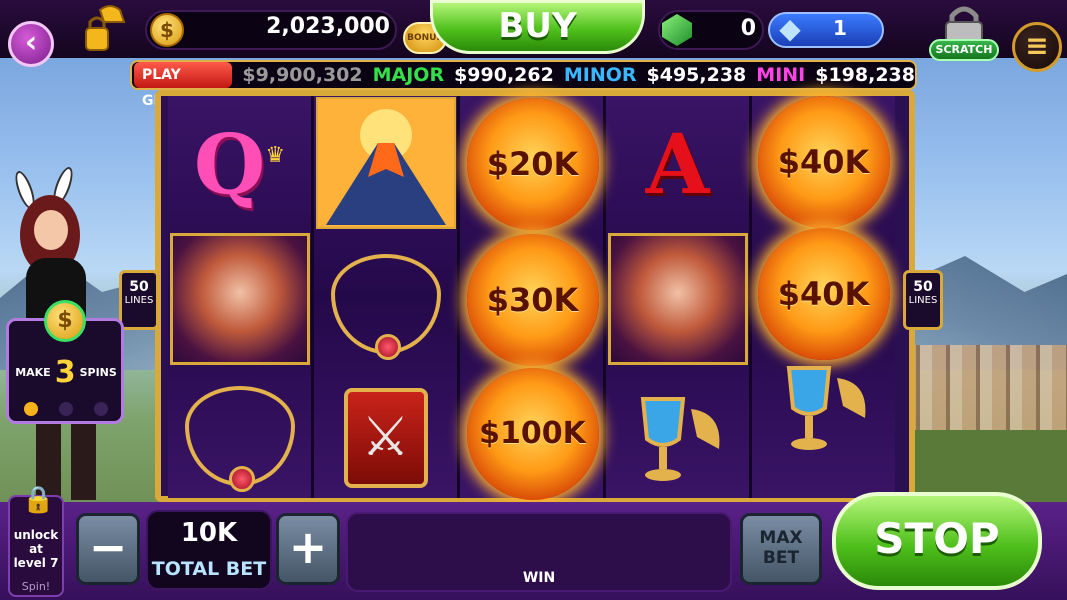 This screenshot has width=1067, height=600. What do you see at coordinates (748, 28) in the screenshot?
I see `gem-balance: 0` at bounding box center [748, 28].